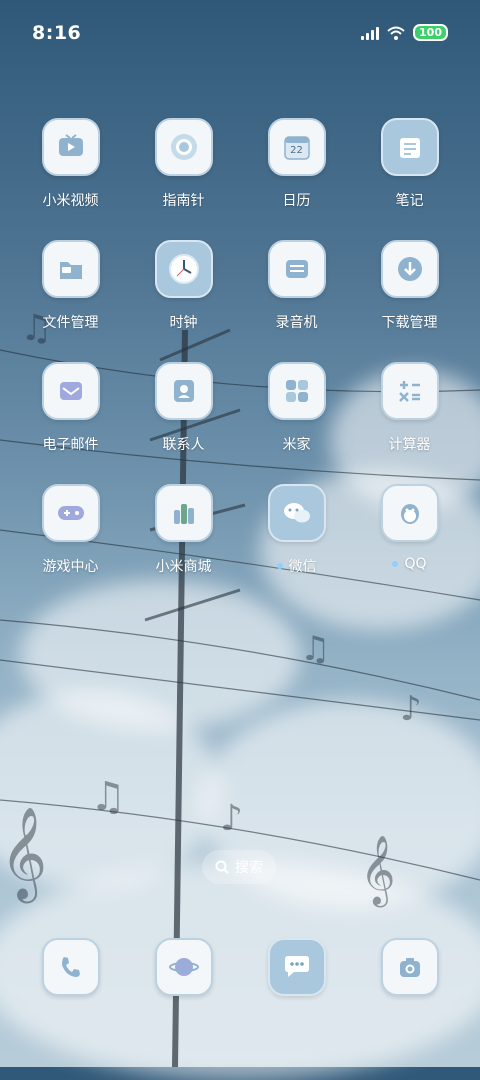 Image resolution: width=480 pixels, height=1080 pixels. I want to click on wifi-icon, so click(396, 33).